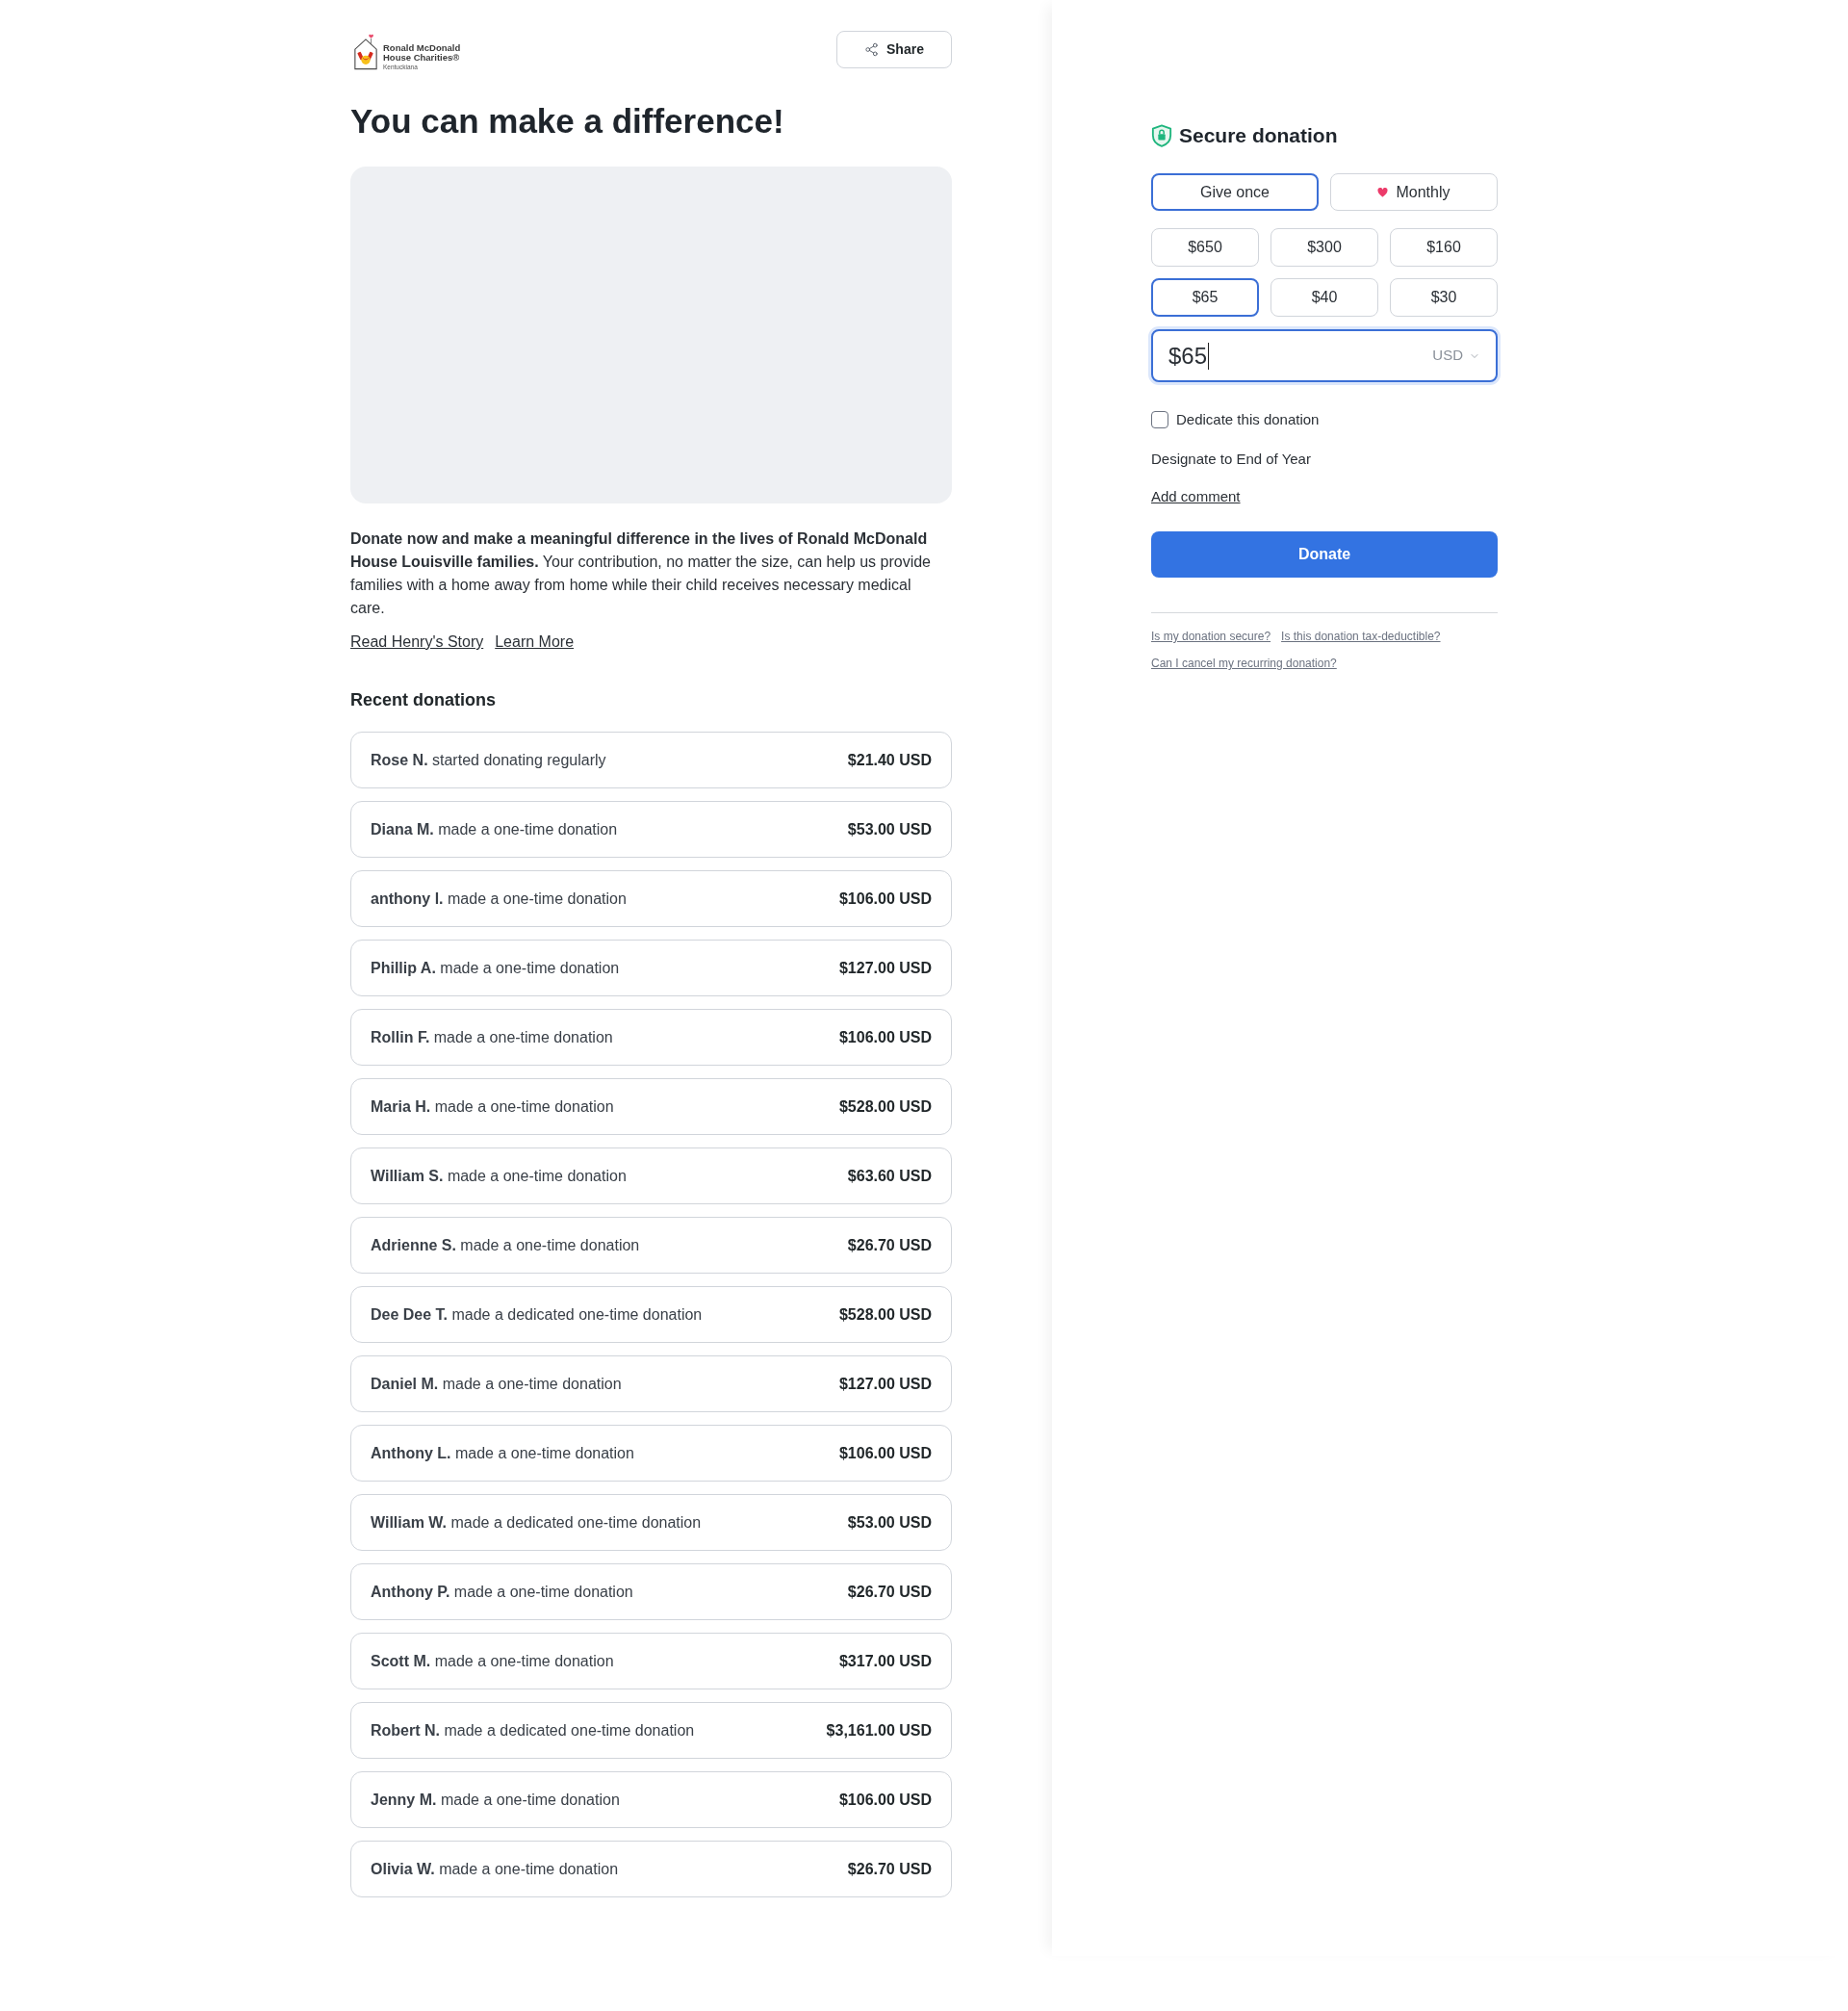 Image resolution: width=1848 pixels, height=2011 pixels. What do you see at coordinates (1324, 247) in the screenshot?
I see `amount-option: $300` at bounding box center [1324, 247].